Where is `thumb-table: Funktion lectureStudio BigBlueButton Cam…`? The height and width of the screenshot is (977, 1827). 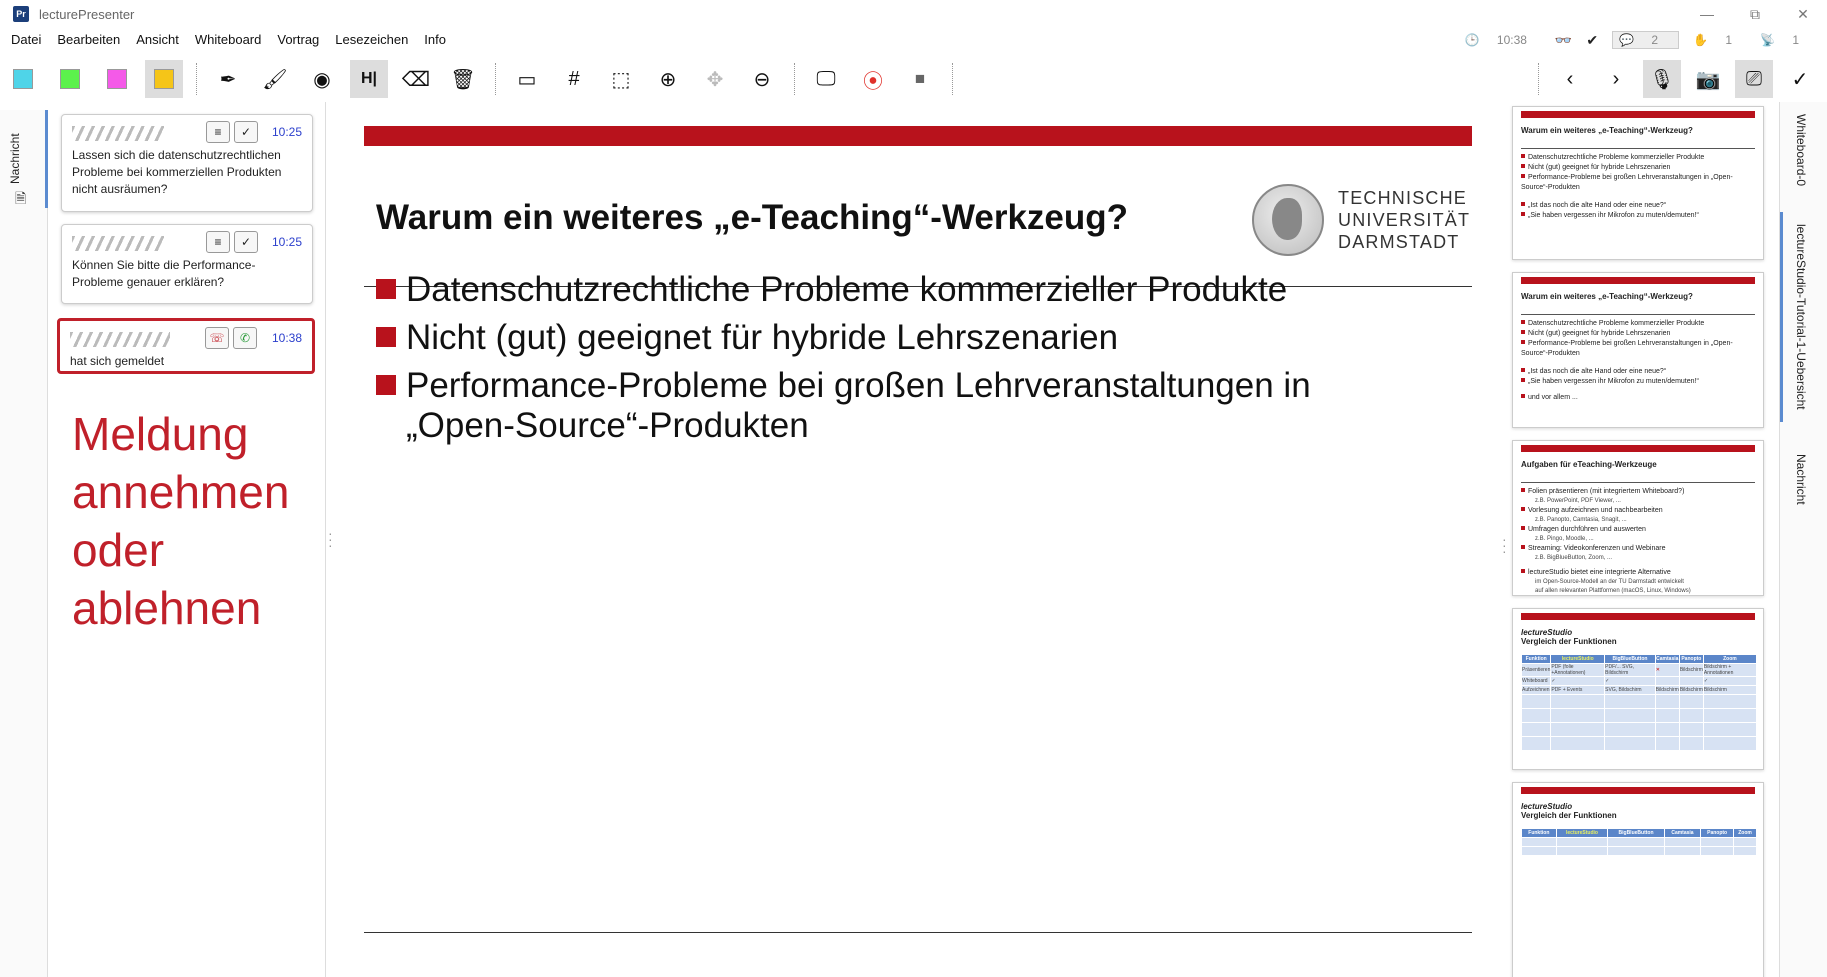 thumb-table: Funktion lectureStudio BigBlueButton Cam… is located at coordinates (1639, 702).